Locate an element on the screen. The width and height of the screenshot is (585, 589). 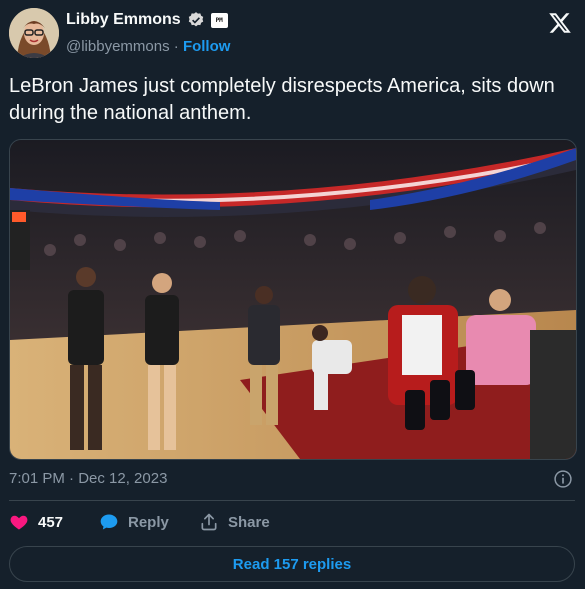
reply-button: Reply is located at coordinates (149, 522).